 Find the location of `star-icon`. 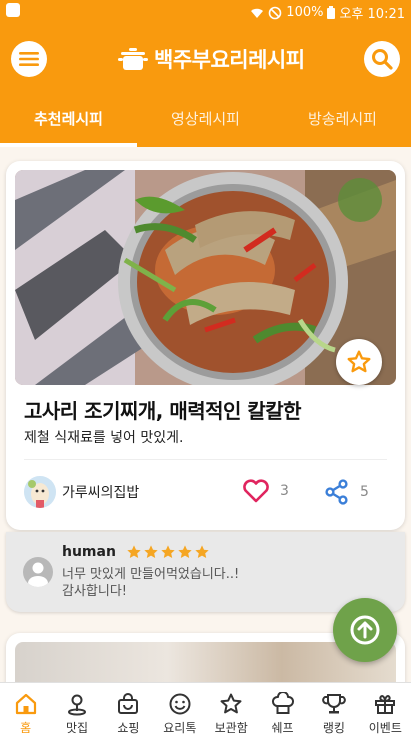

star-icon is located at coordinates (231, 703).